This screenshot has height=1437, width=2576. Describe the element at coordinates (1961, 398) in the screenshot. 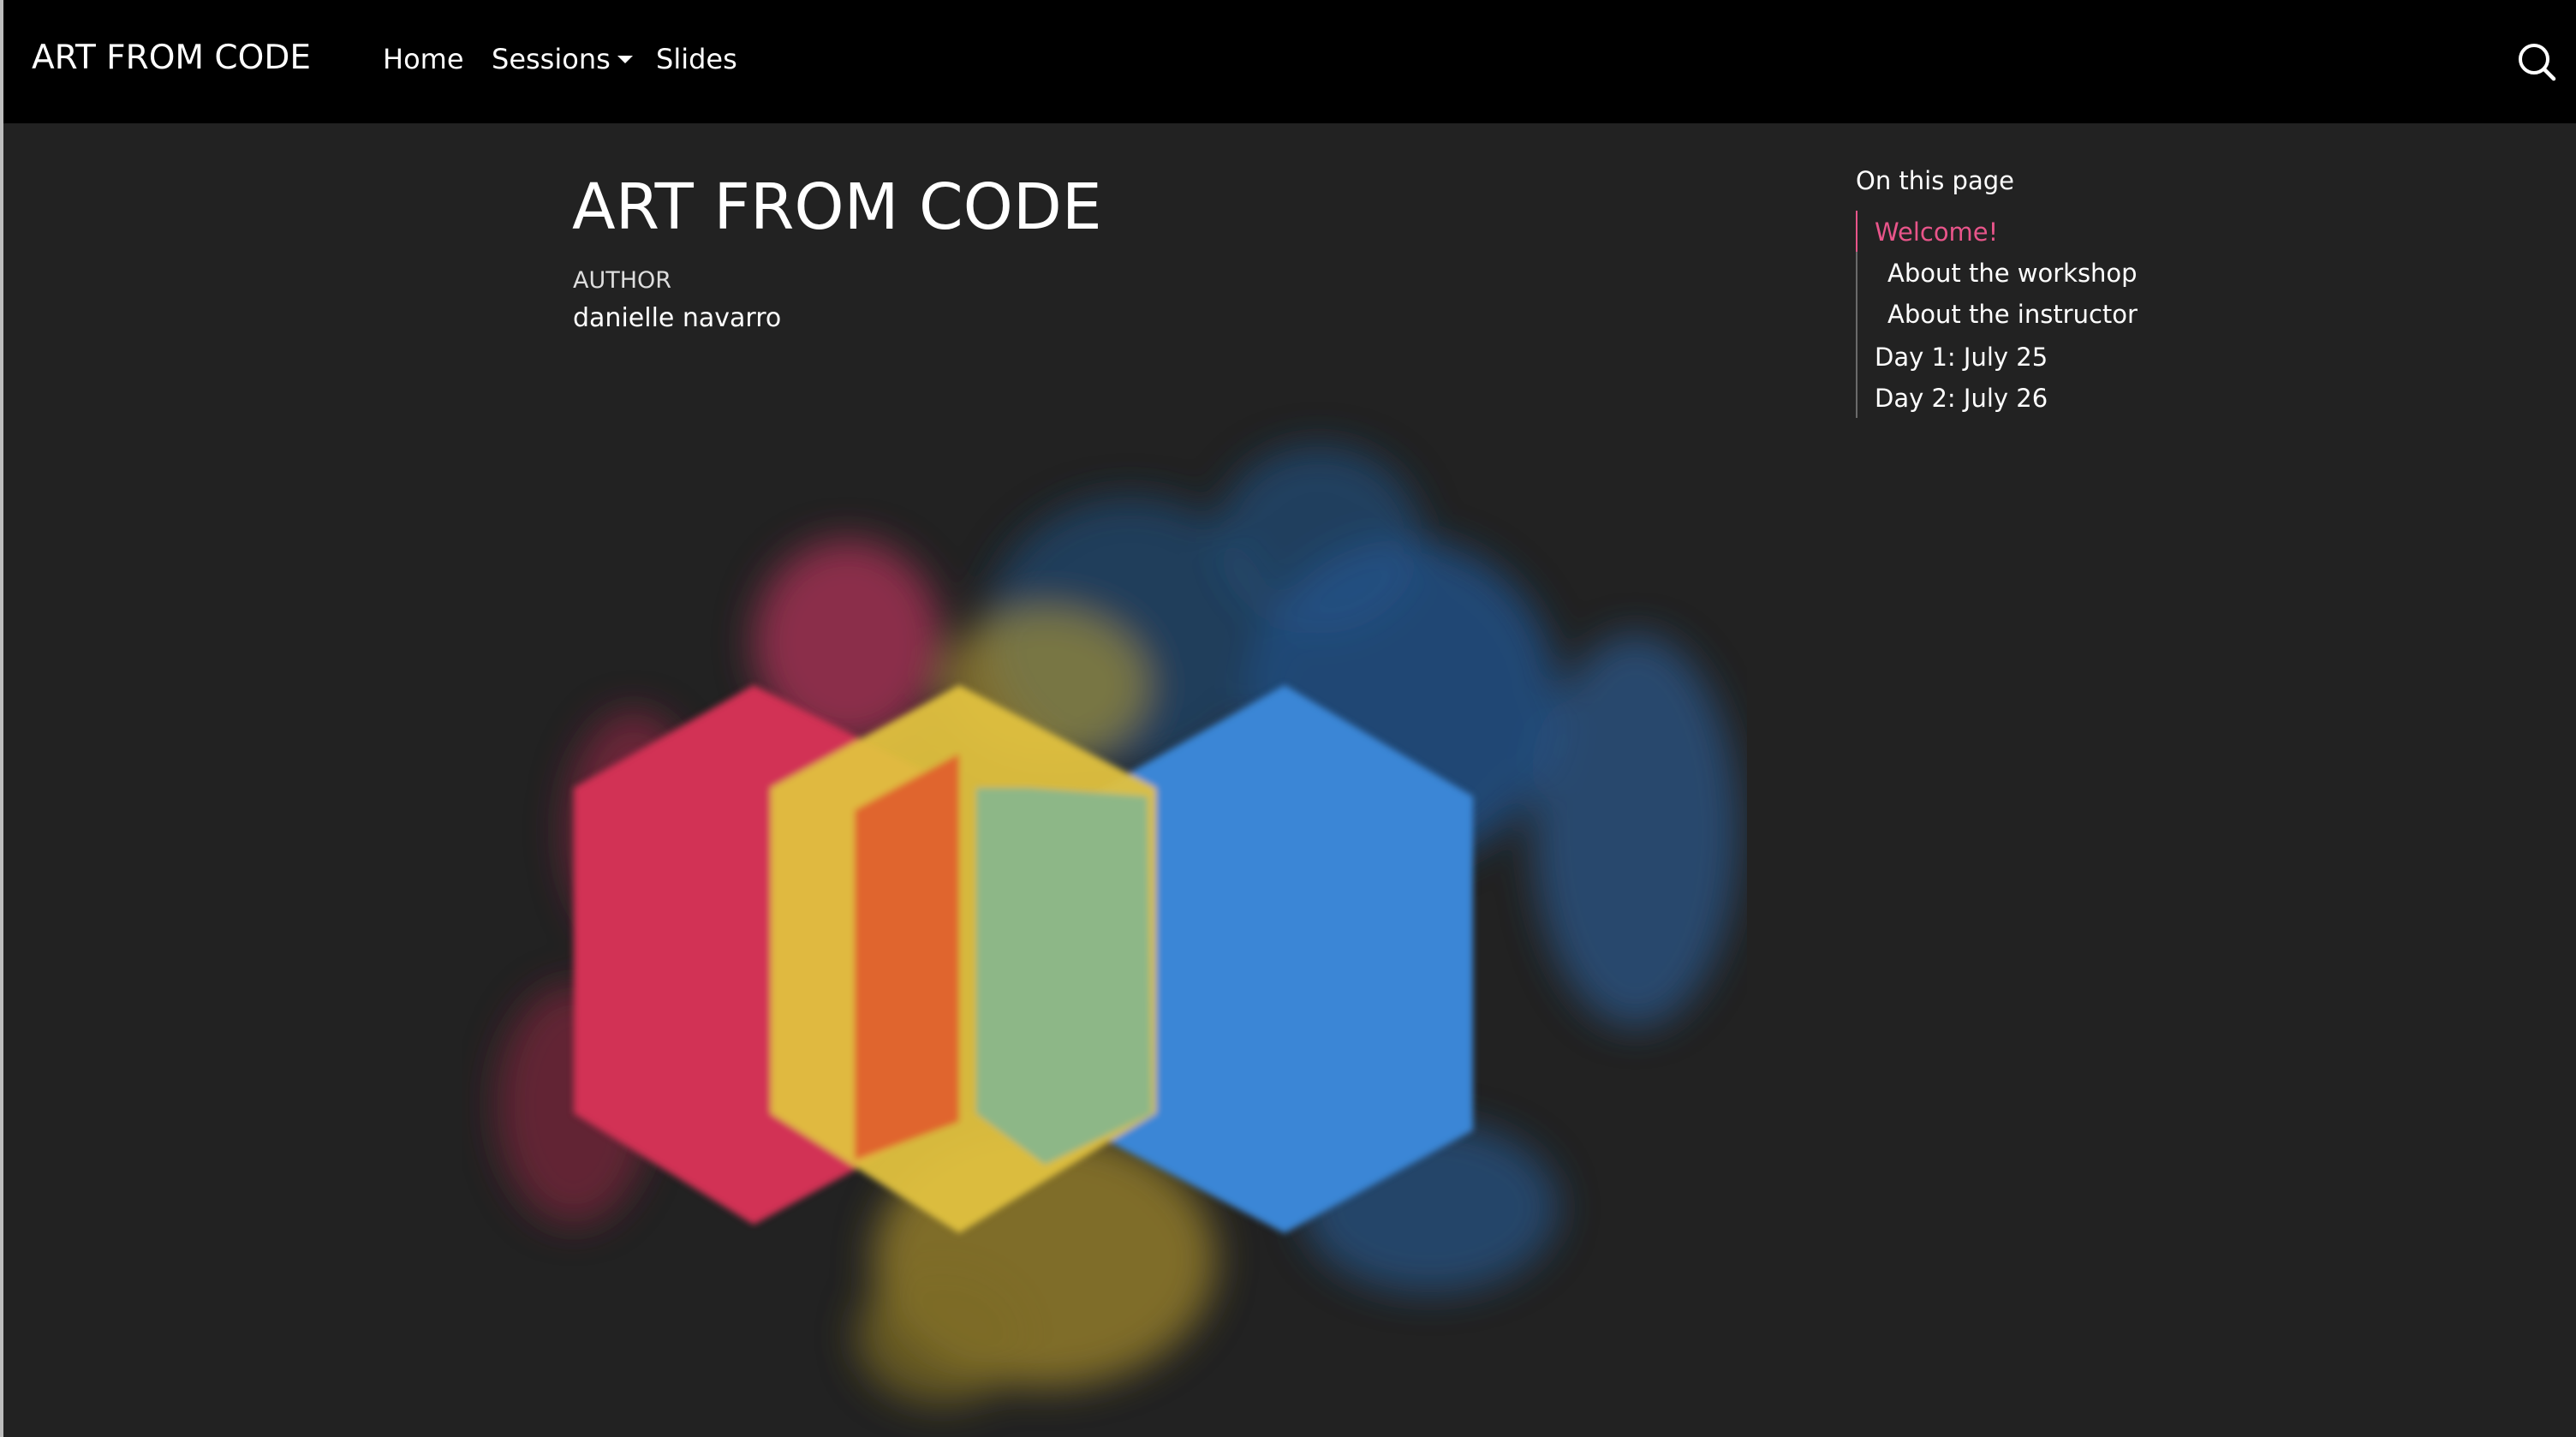

I see `toc-item-day-2: Day 2: July 26` at that location.